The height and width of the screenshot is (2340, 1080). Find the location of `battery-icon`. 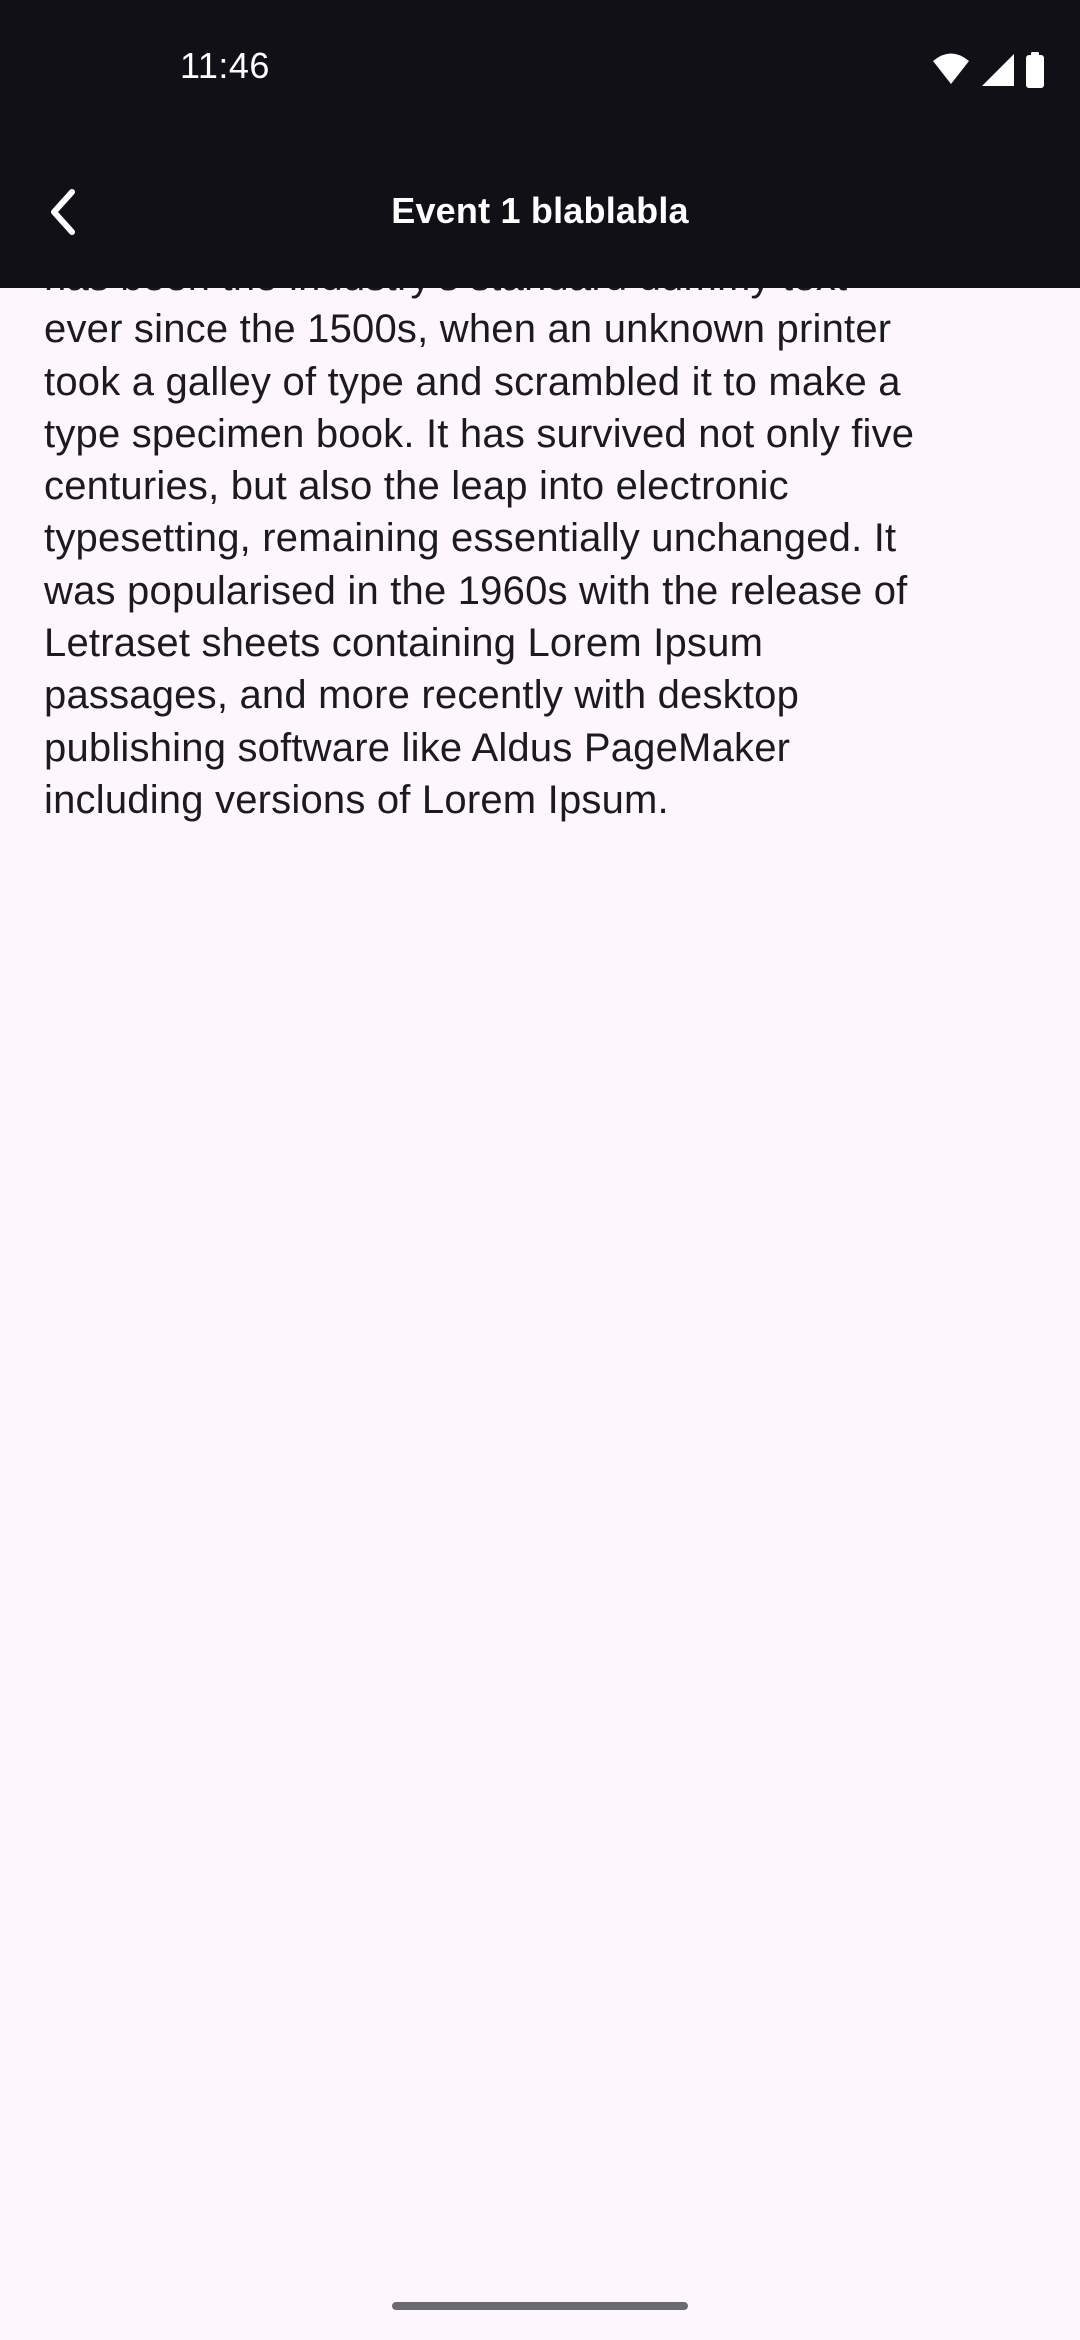

battery-icon is located at coordinates (1035, 70).